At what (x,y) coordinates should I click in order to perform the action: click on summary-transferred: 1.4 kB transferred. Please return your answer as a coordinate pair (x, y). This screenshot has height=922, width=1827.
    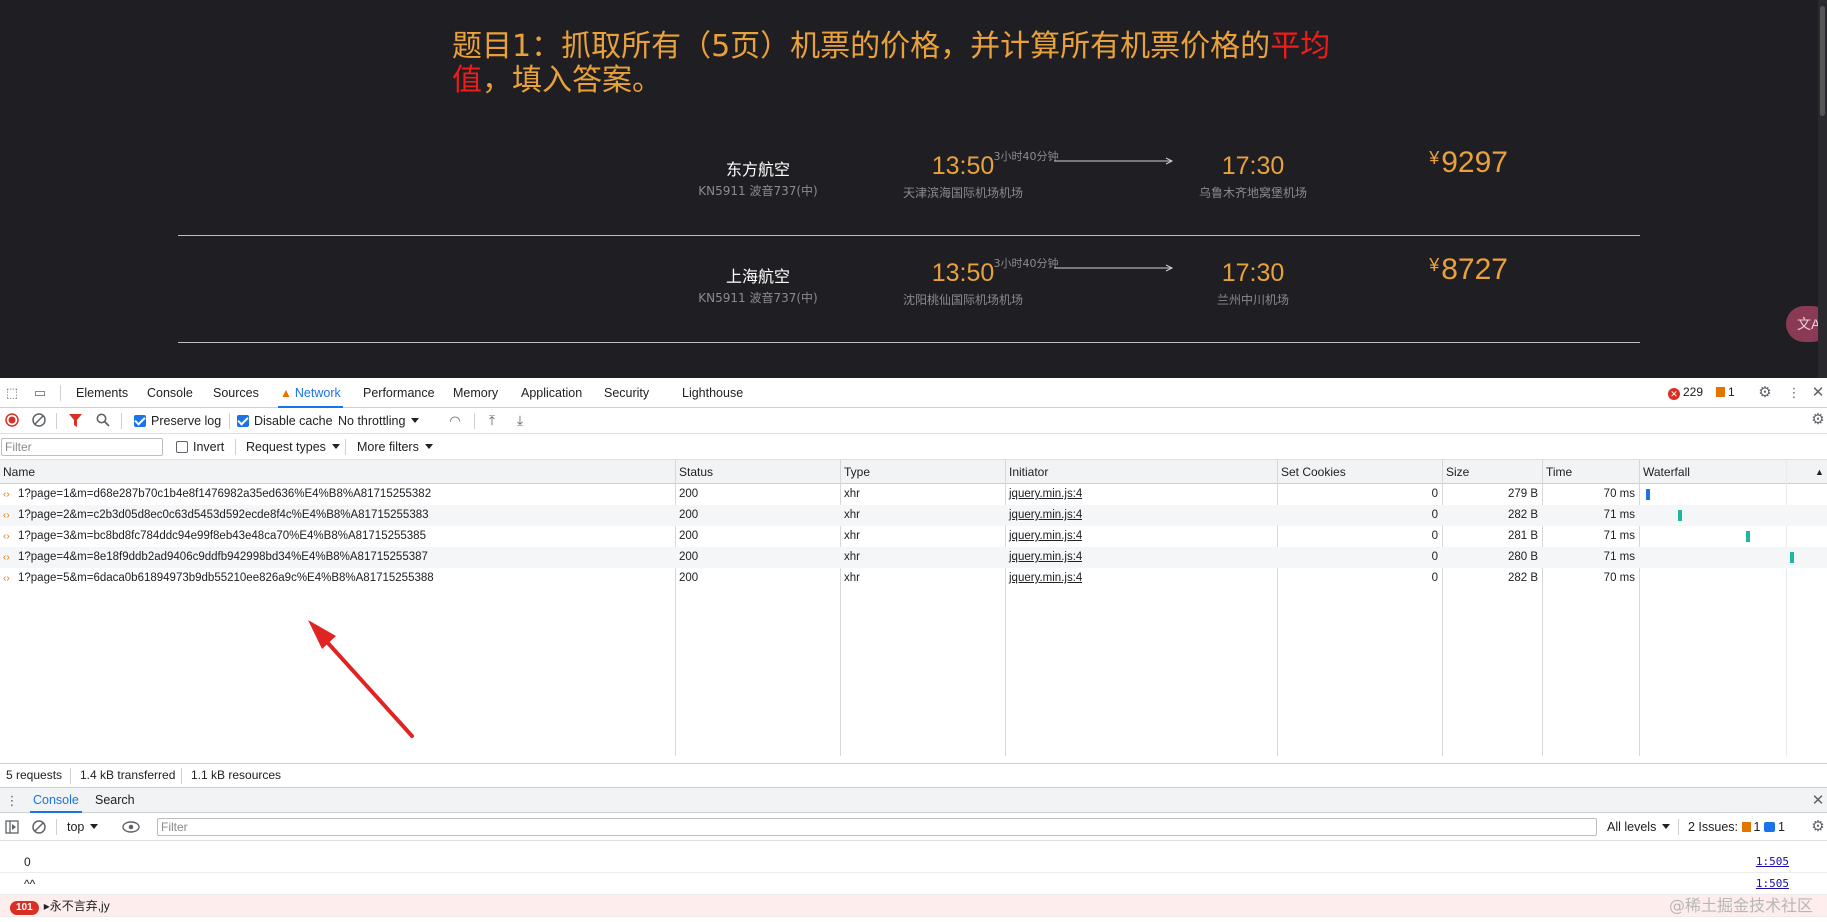
    Looking at the image, I should click on (128, 775).